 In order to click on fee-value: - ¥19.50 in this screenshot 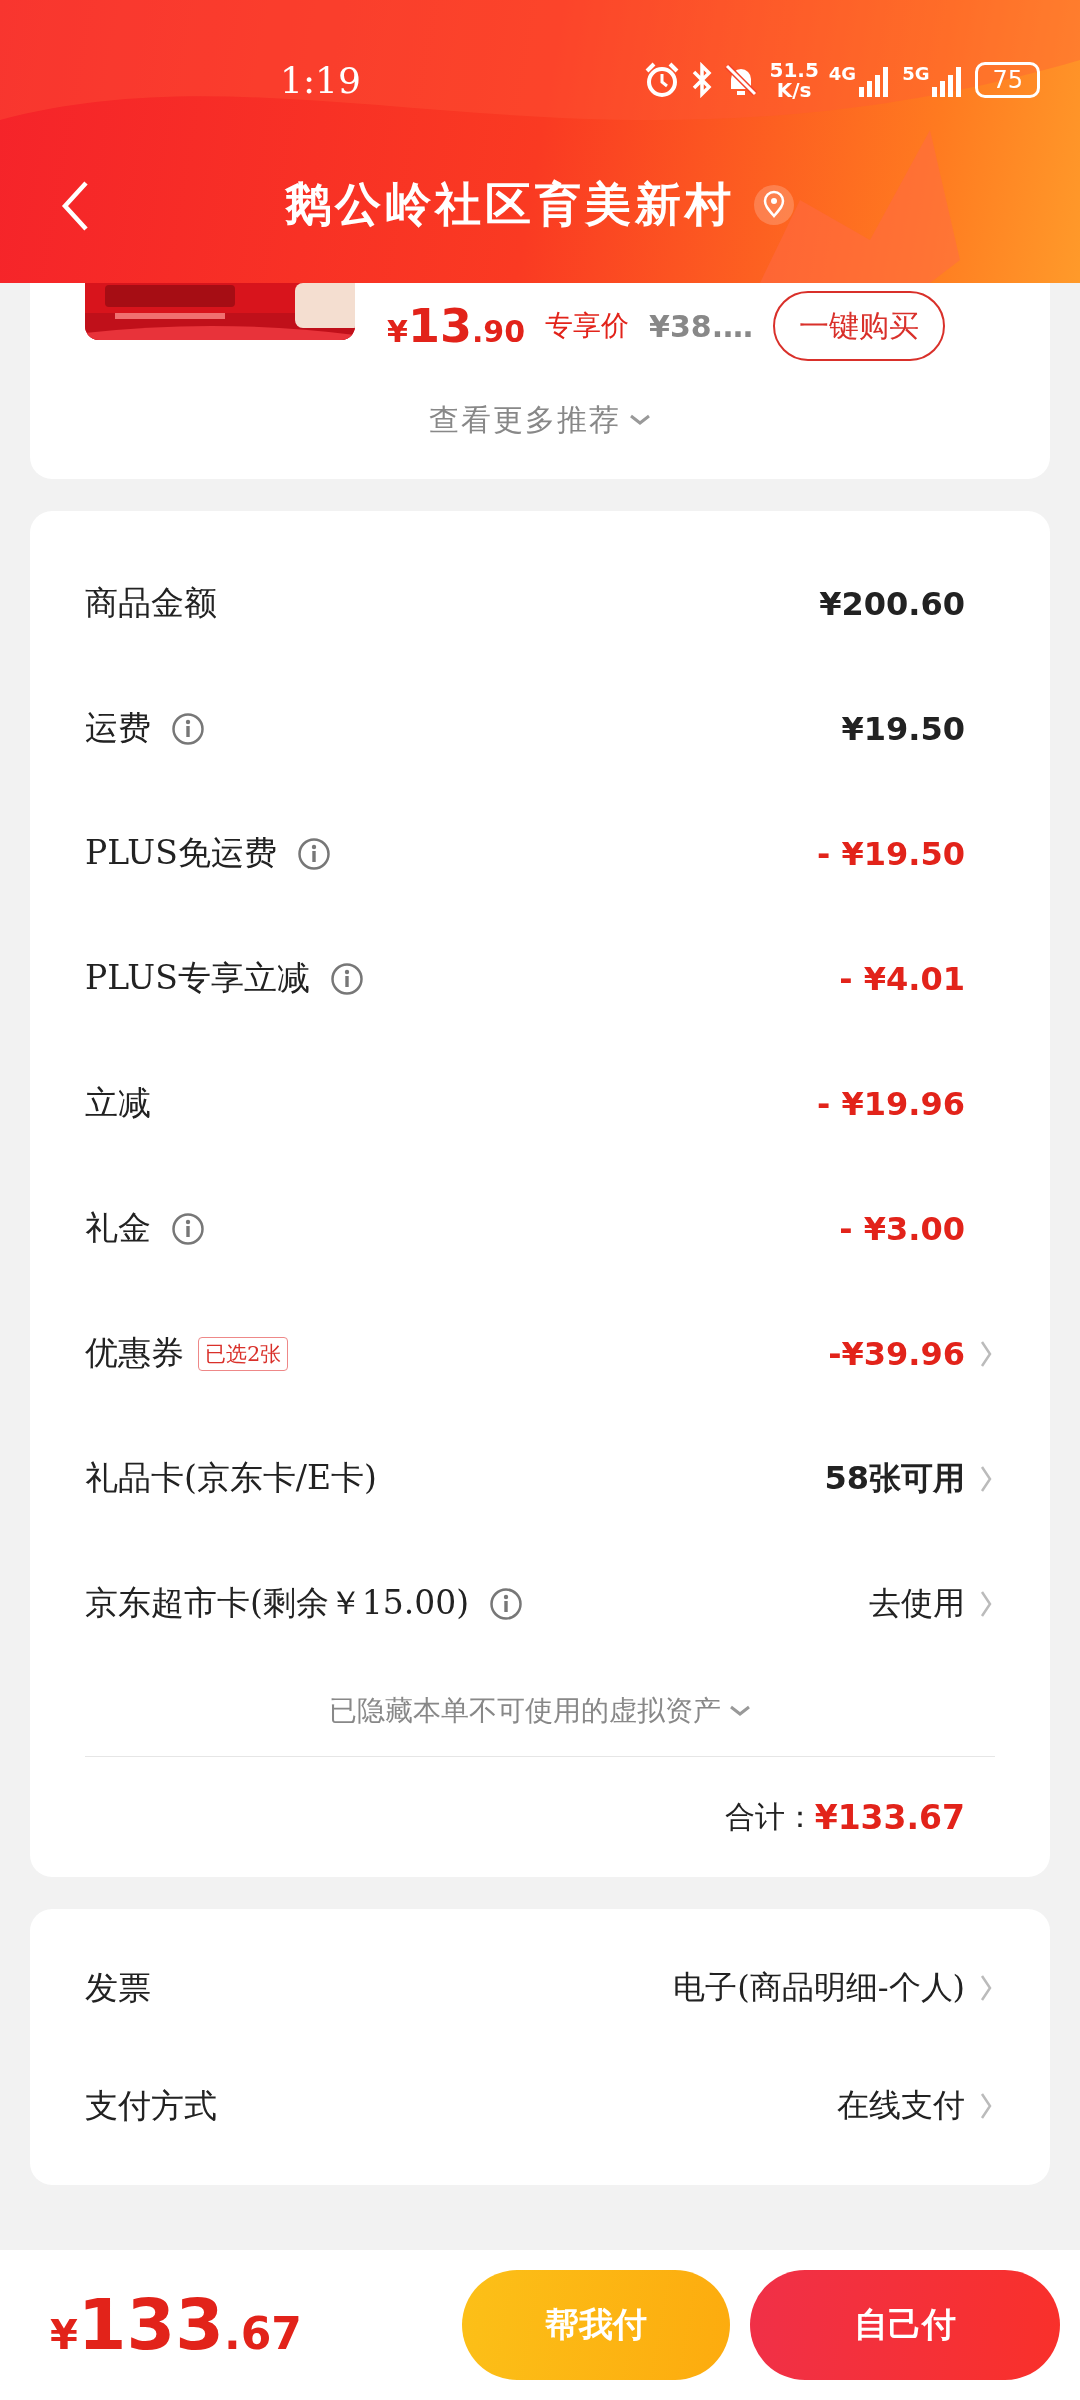, I will do `click(891, 853)`.